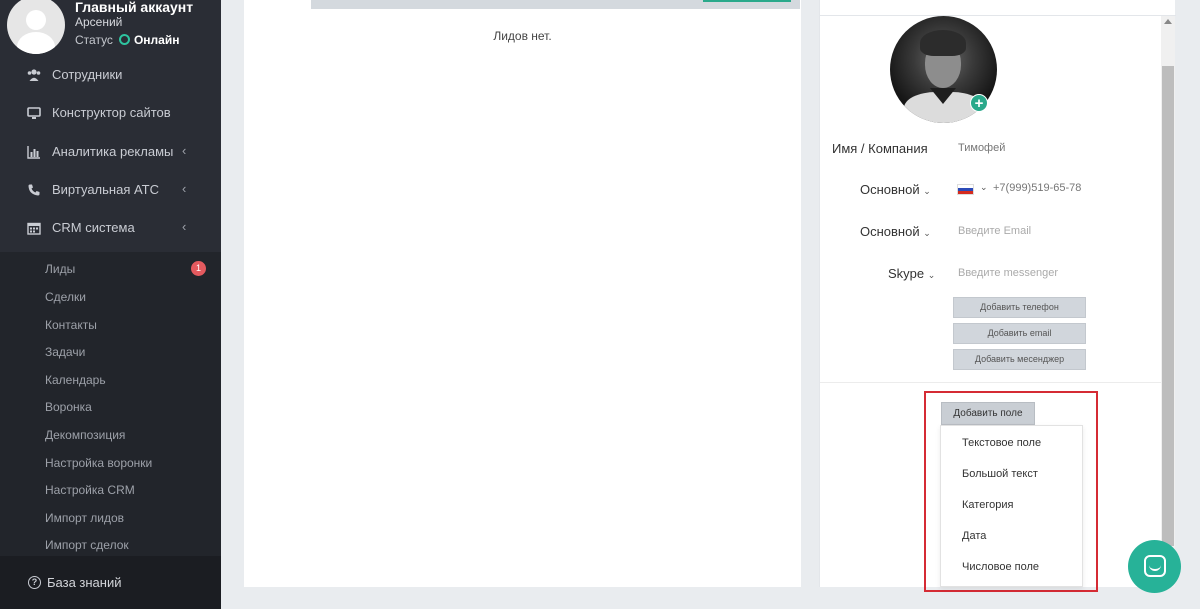  What do you see at coordinates (747, 1) in the screenshot?
I see `leads-header-accent` at bounding box center [747, 1].